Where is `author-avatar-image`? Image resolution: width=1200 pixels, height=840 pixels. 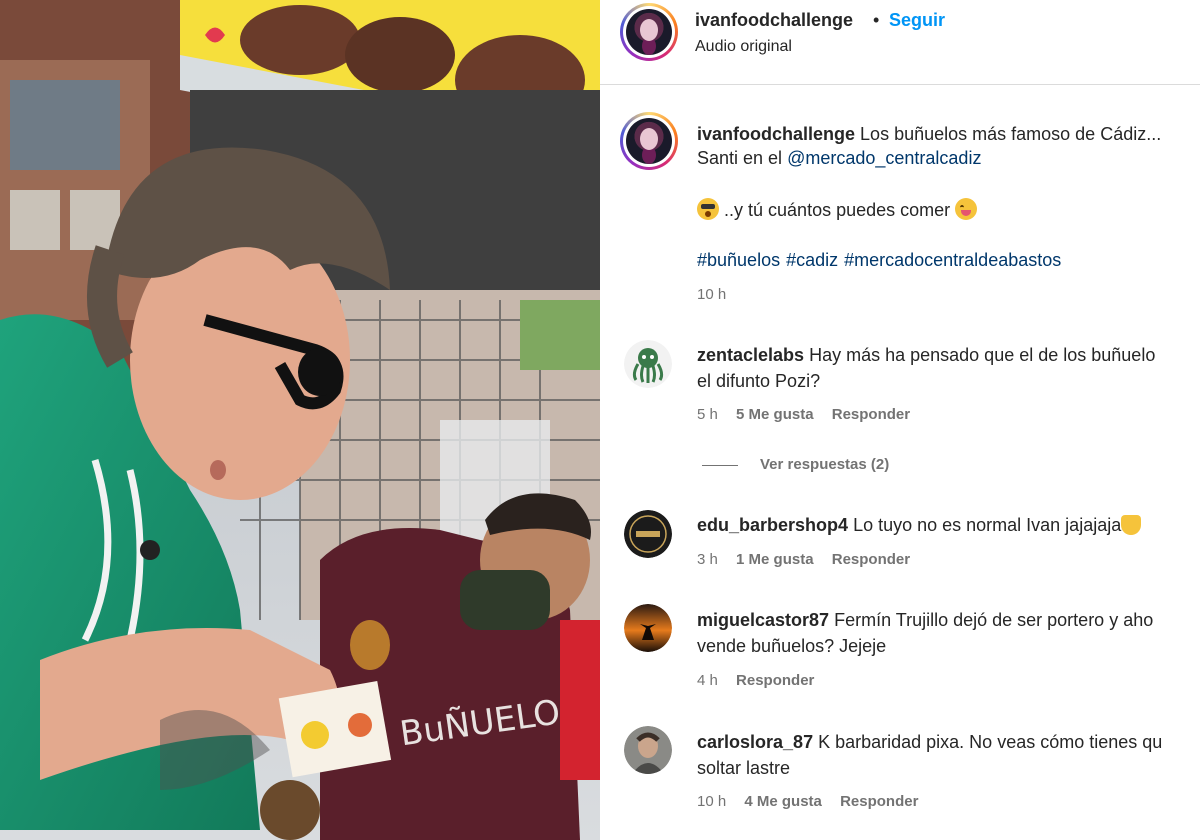
author-avatar-image is located at coordinates (649, 32).